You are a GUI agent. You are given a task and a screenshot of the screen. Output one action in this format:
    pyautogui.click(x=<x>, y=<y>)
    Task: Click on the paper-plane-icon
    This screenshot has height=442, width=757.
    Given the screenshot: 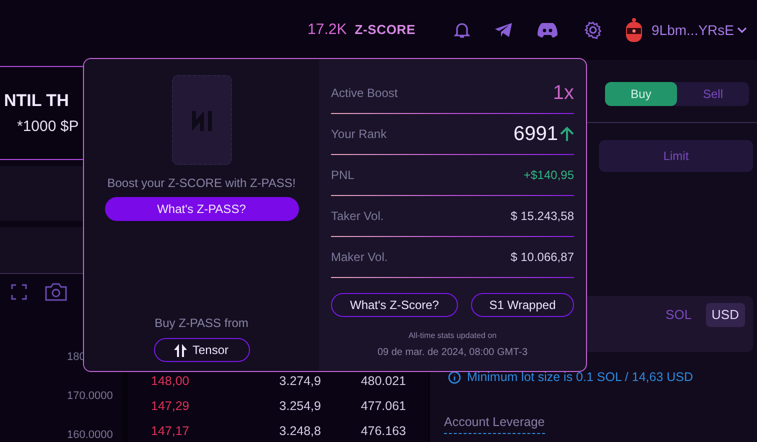 What is the action you would take?
    pyautogui.click(x=503, y=30)
    